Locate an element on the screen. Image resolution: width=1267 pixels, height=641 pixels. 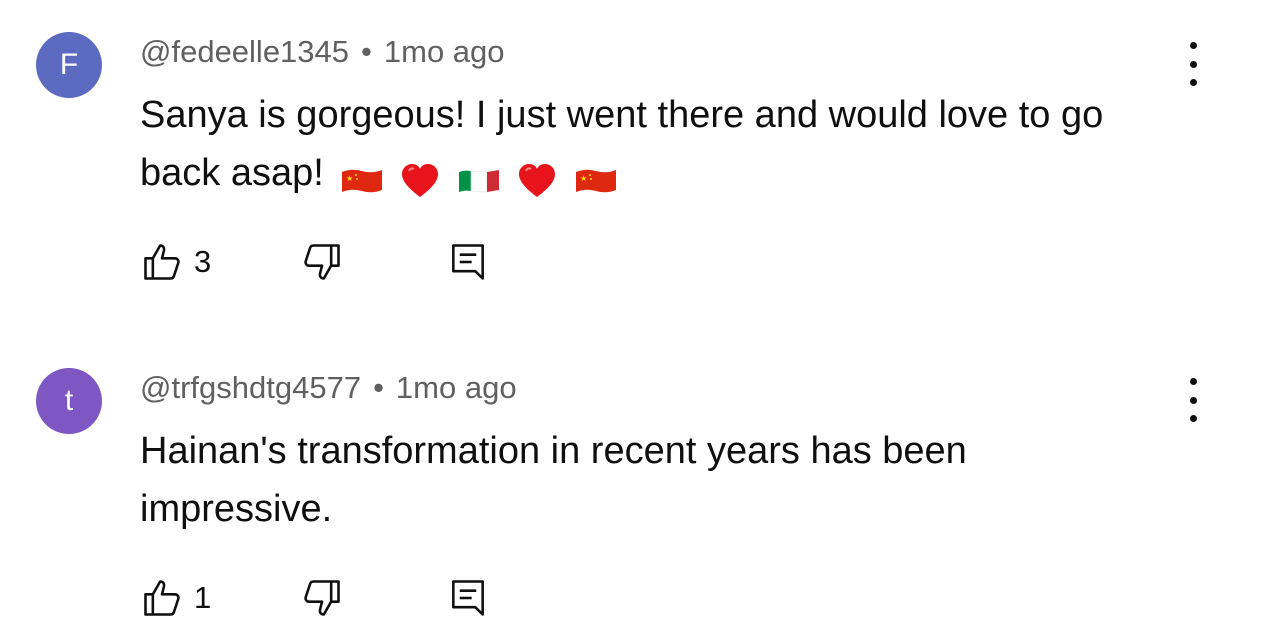
avatar-letter: F is located at coordinates (69, 64).